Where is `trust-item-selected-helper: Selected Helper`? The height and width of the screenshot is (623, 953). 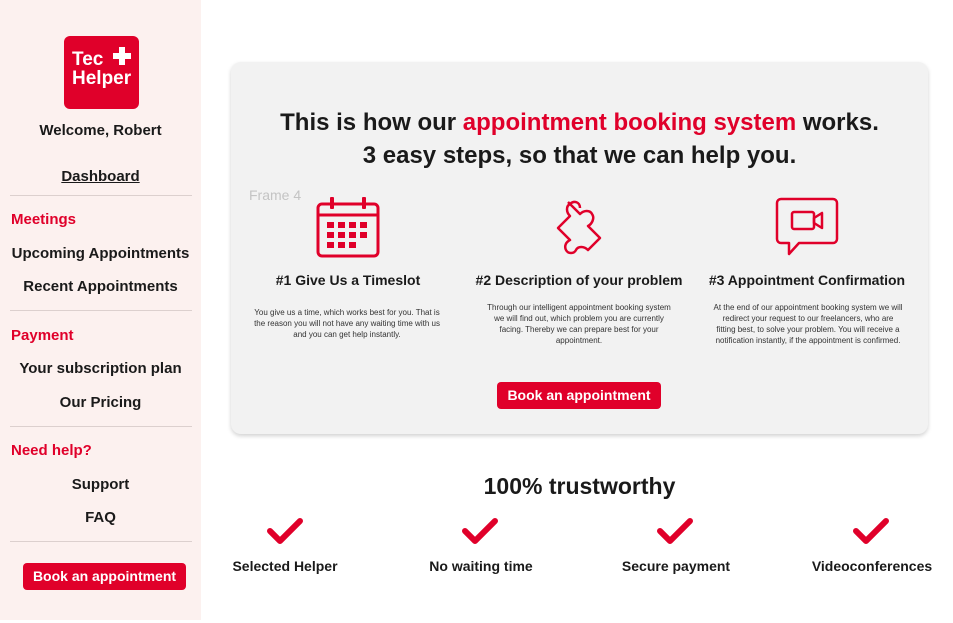 trust-item-selected-helper: Selected Helper is located at coordinates (285, 566).